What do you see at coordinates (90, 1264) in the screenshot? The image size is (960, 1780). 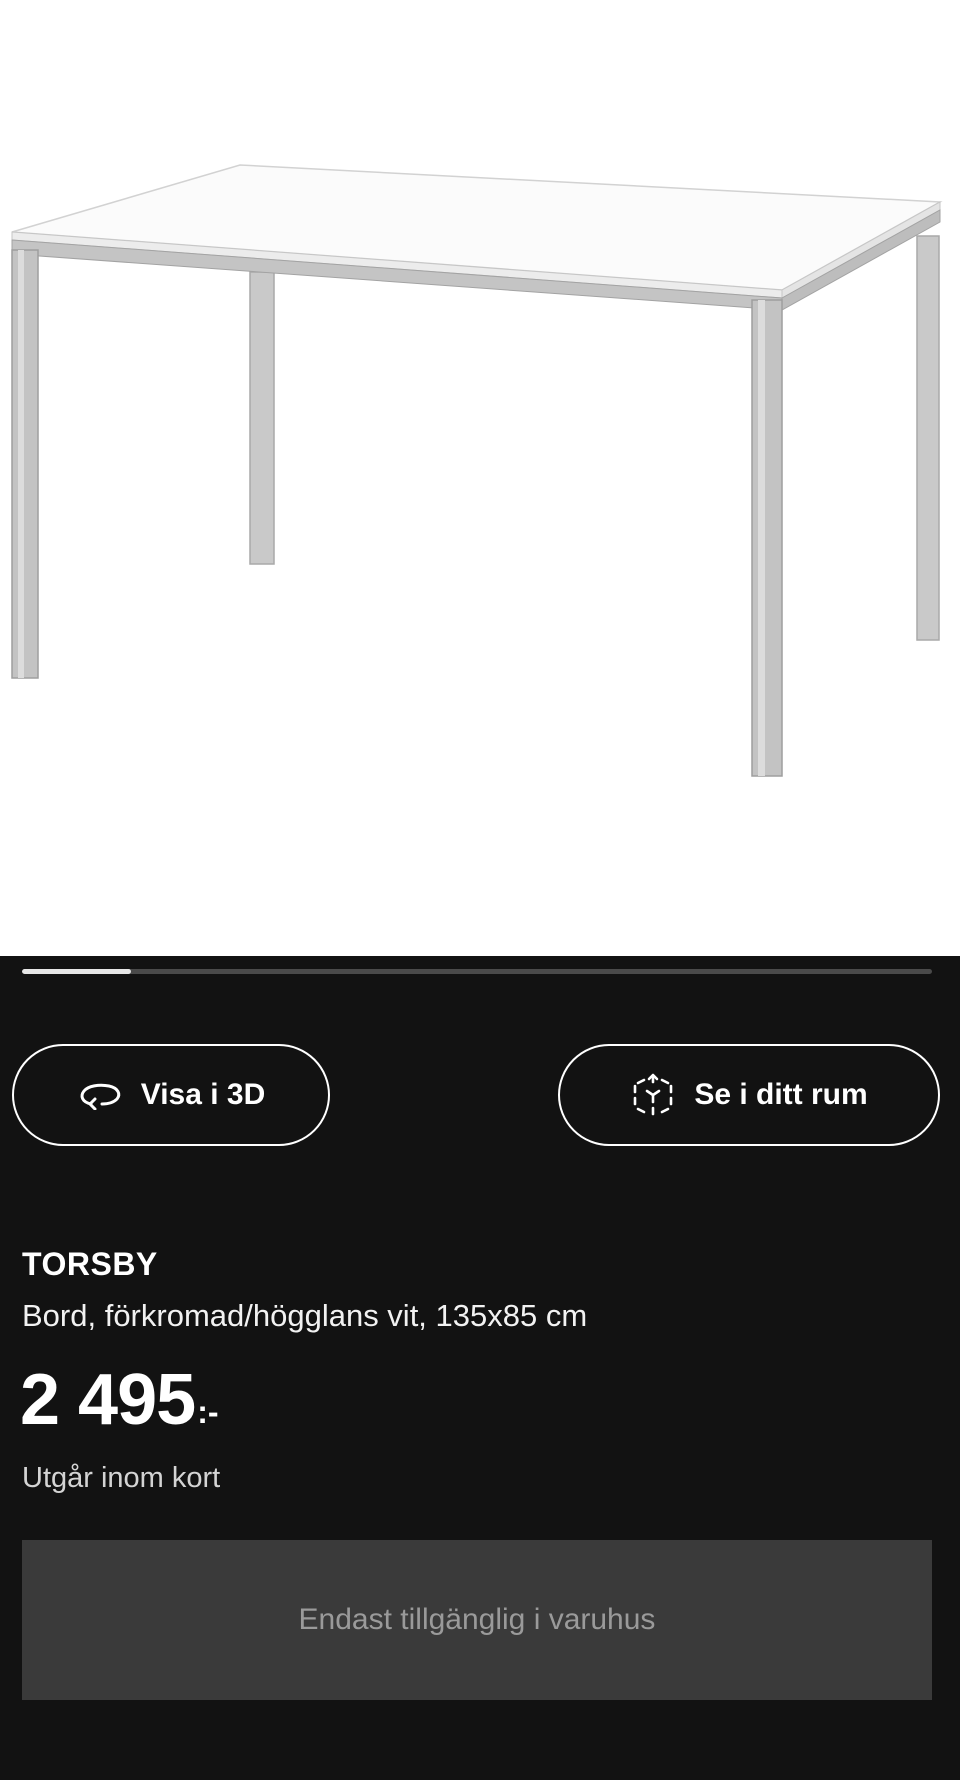 I see `product-name: TORSBY` at bounding box center [90, 1264].